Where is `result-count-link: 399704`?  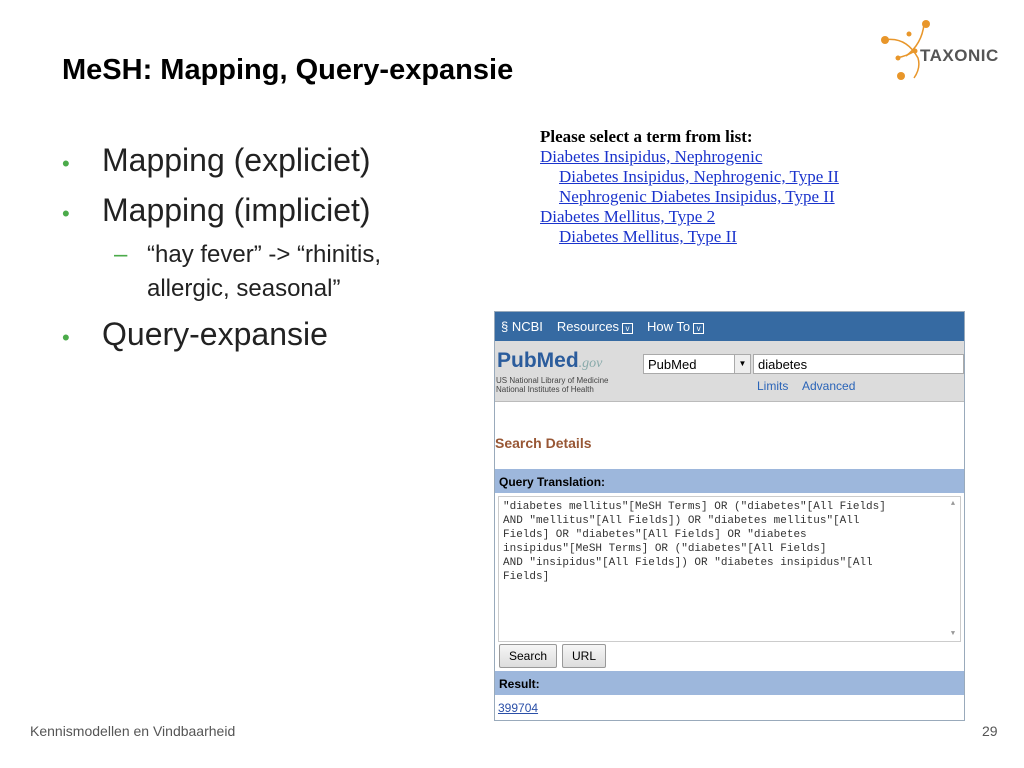 result-count-link: 399704 is located at coordinates (518, 708).